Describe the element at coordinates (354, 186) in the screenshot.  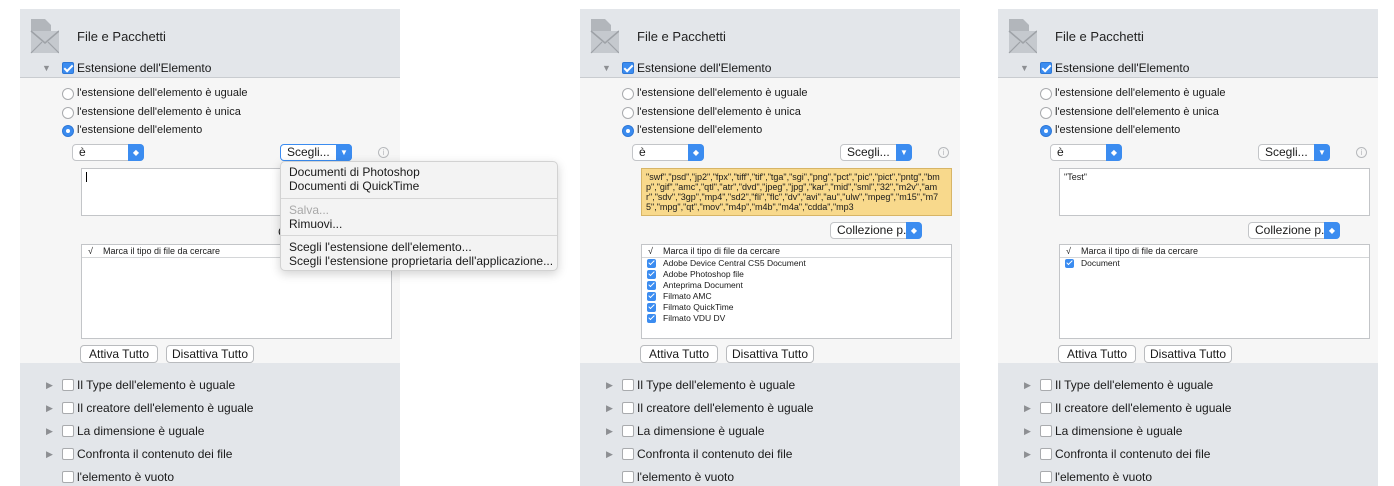
I see `menu-item: Documenti di QuickTime` at that location.